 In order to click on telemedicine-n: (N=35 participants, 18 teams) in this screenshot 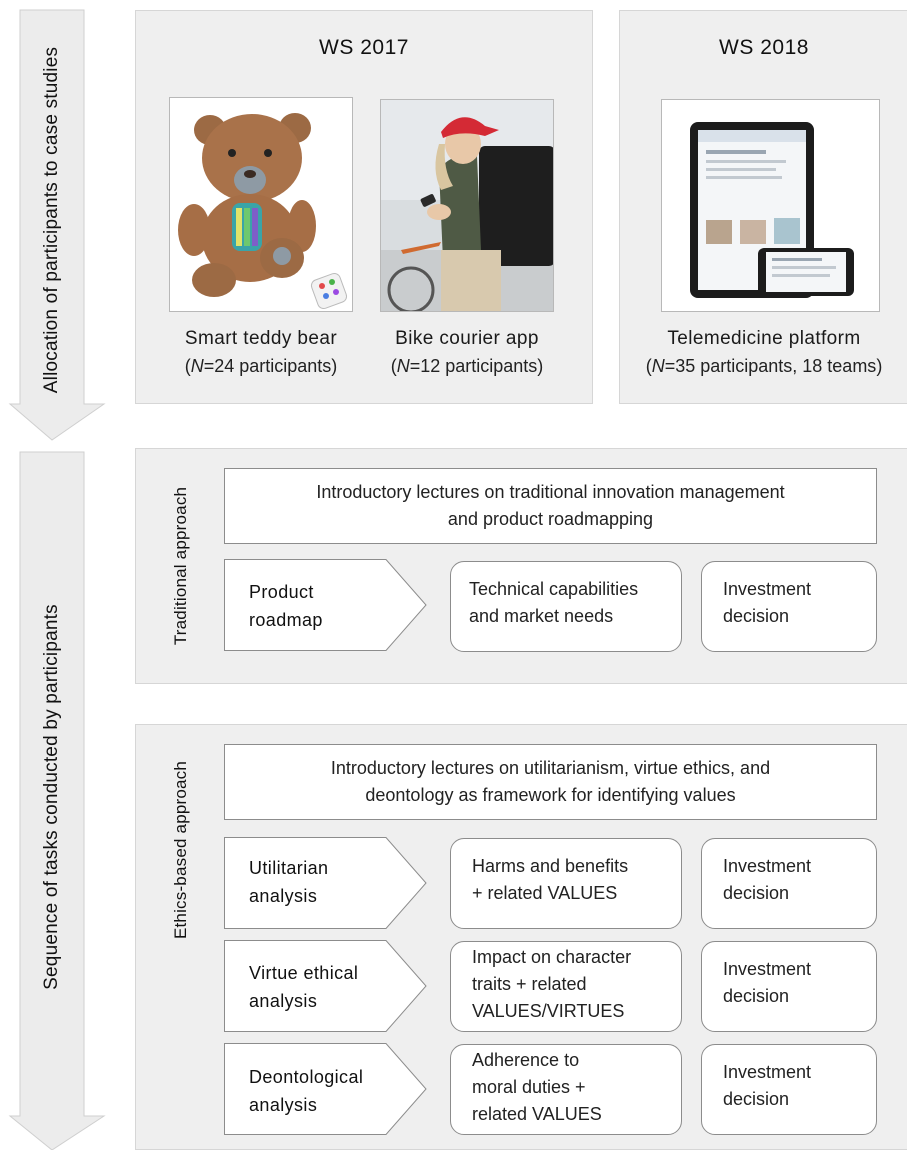, I will do `click(764, 366)`.